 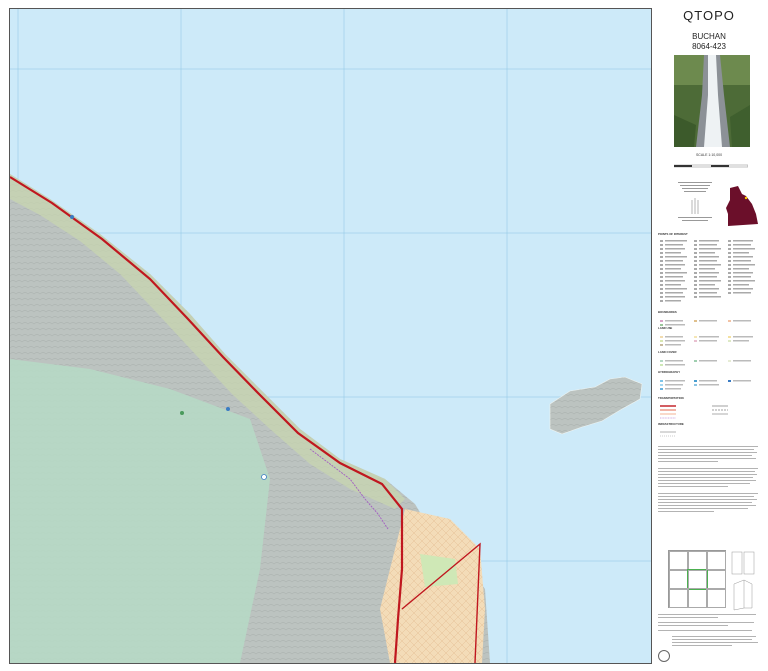 I want to click on index-cell-current, so click(x=697, y=579).